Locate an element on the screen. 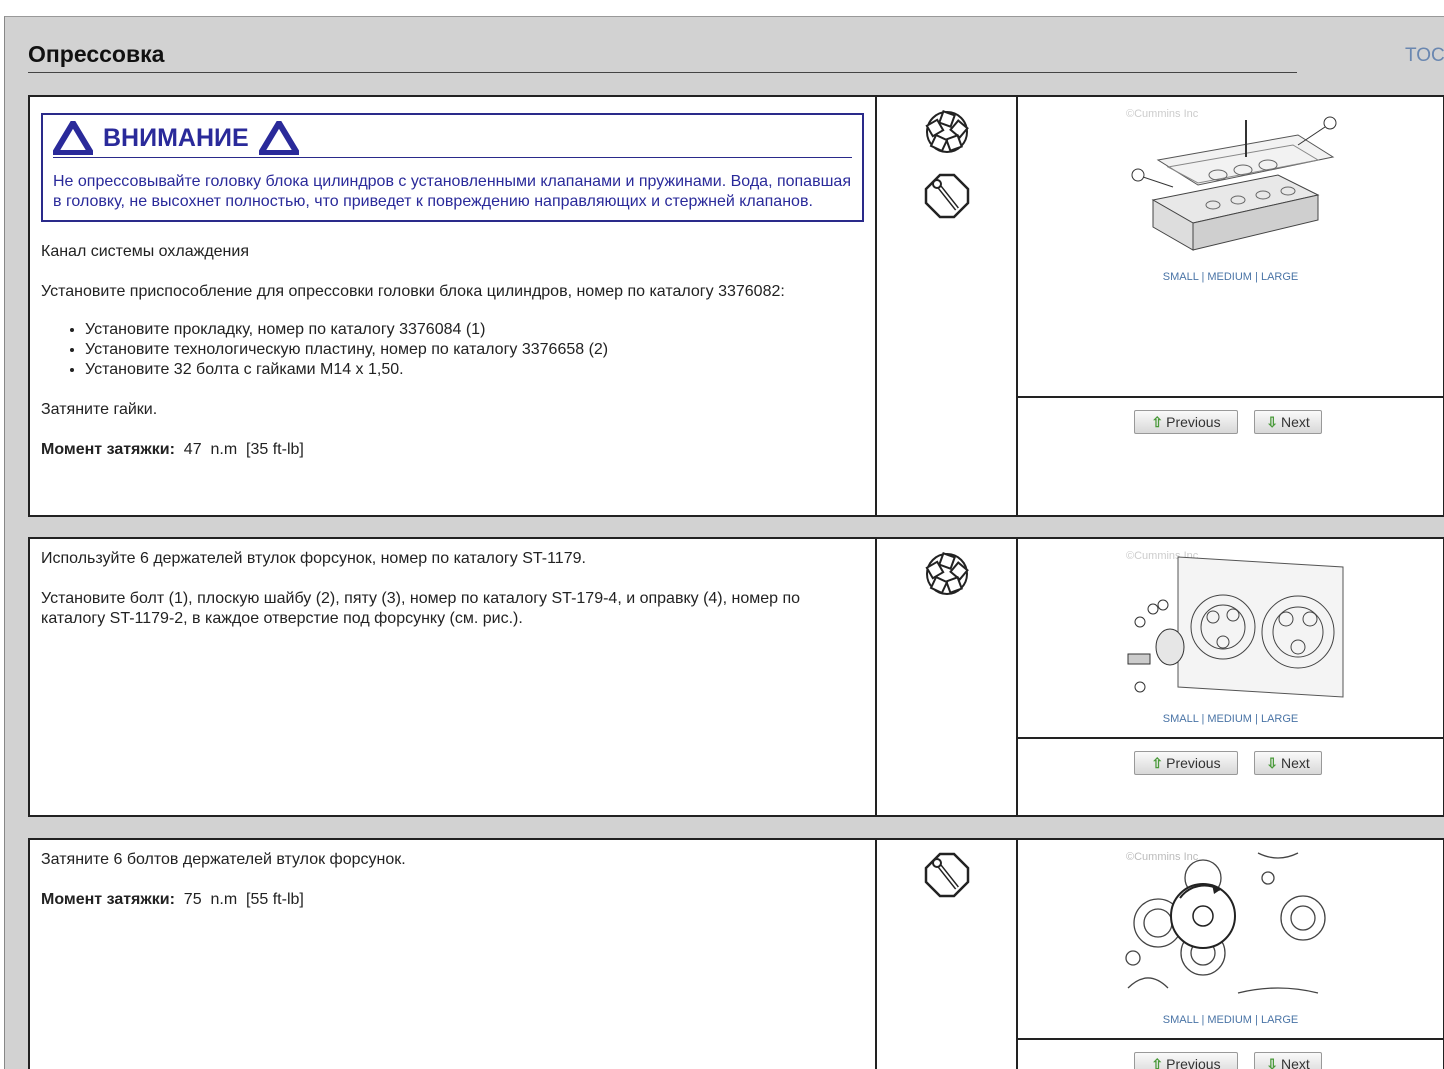 The height and width of the screenshot is (1069, 1444). step-1-icons is located at coordinates (947, 306).